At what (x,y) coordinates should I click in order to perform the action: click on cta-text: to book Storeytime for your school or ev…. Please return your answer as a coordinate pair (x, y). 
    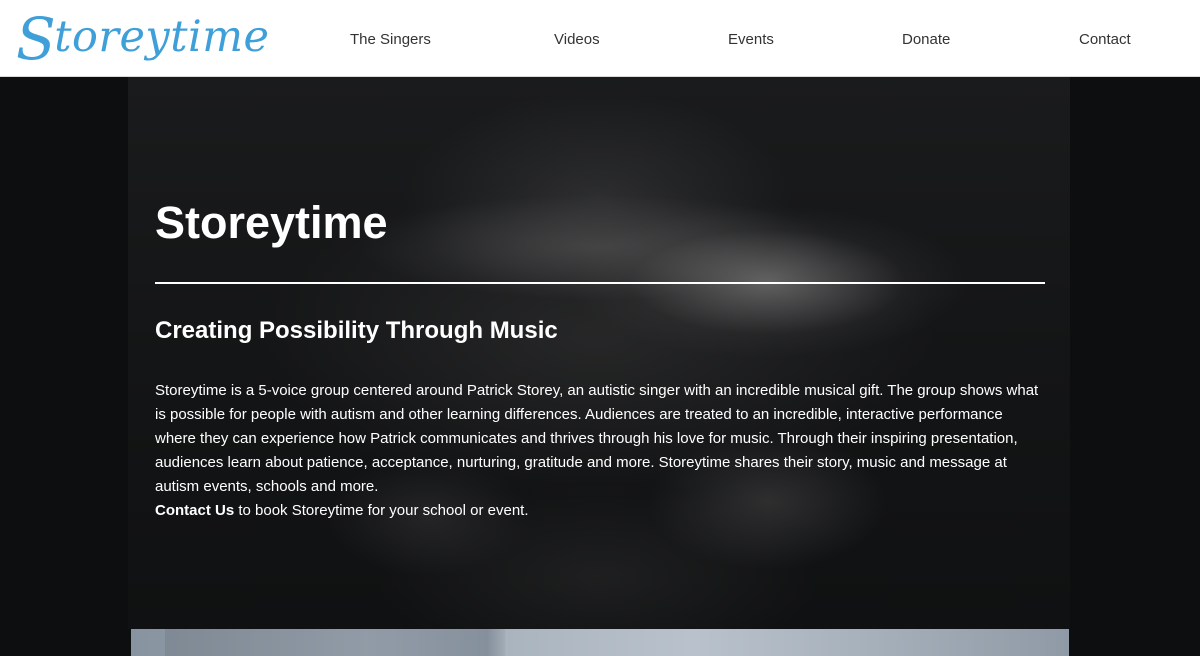
    Looking at the image, I should click on (381, 510).